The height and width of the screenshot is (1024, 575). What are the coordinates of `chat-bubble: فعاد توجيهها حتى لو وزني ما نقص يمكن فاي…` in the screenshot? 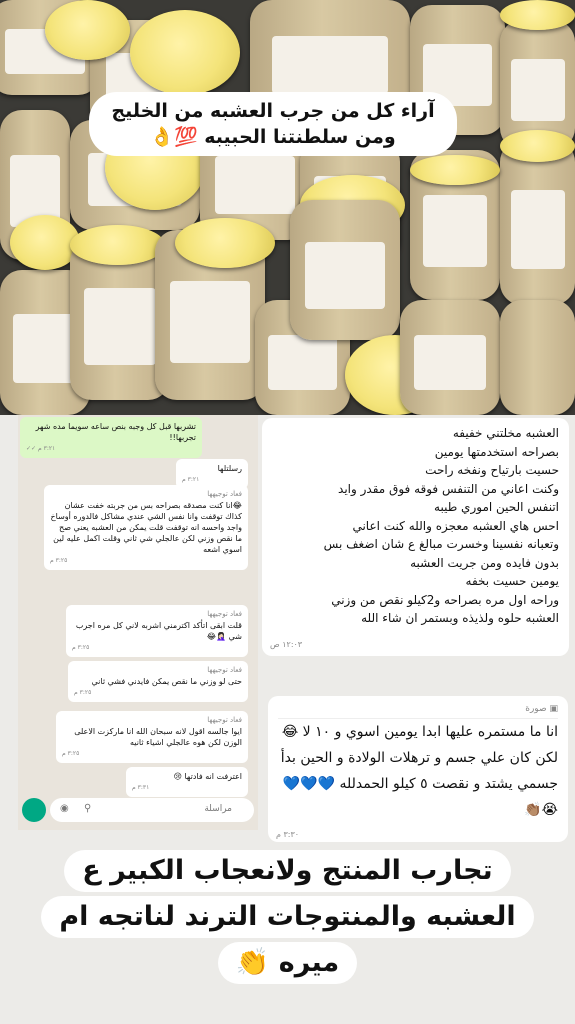 It's located at (158, 681).